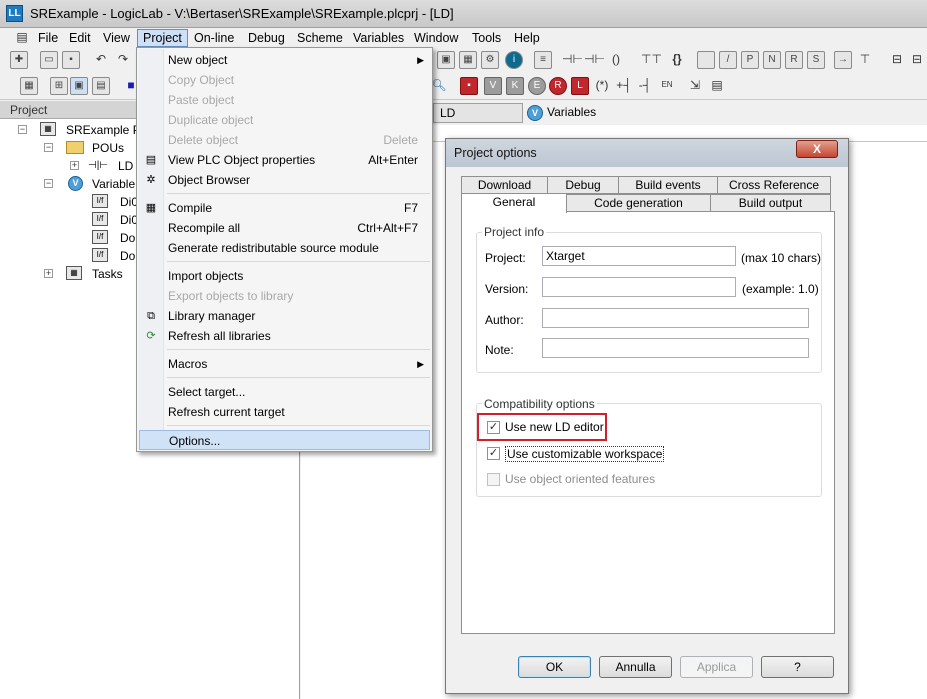 This screenshot has height=699, width=927. Describe the element at coordinates (515, 86) in the screenshot. I see `constant-k-icon: K` at that location.